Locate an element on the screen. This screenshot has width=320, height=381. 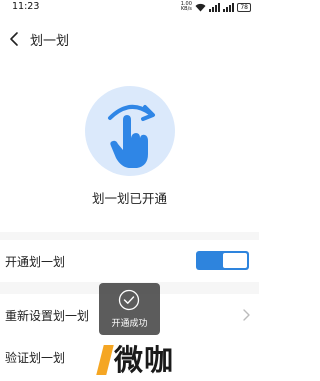
enable-label: 开通划一划 is located at coordinates (35, 262).